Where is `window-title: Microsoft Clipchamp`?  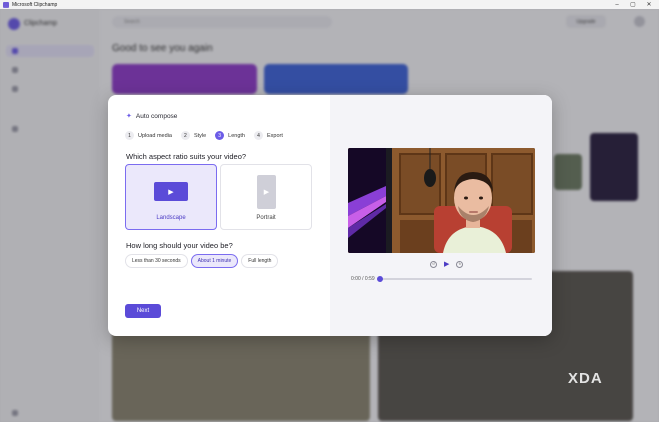 window-title: Microsoft Clipchamp is located at coordinates (35, 4).